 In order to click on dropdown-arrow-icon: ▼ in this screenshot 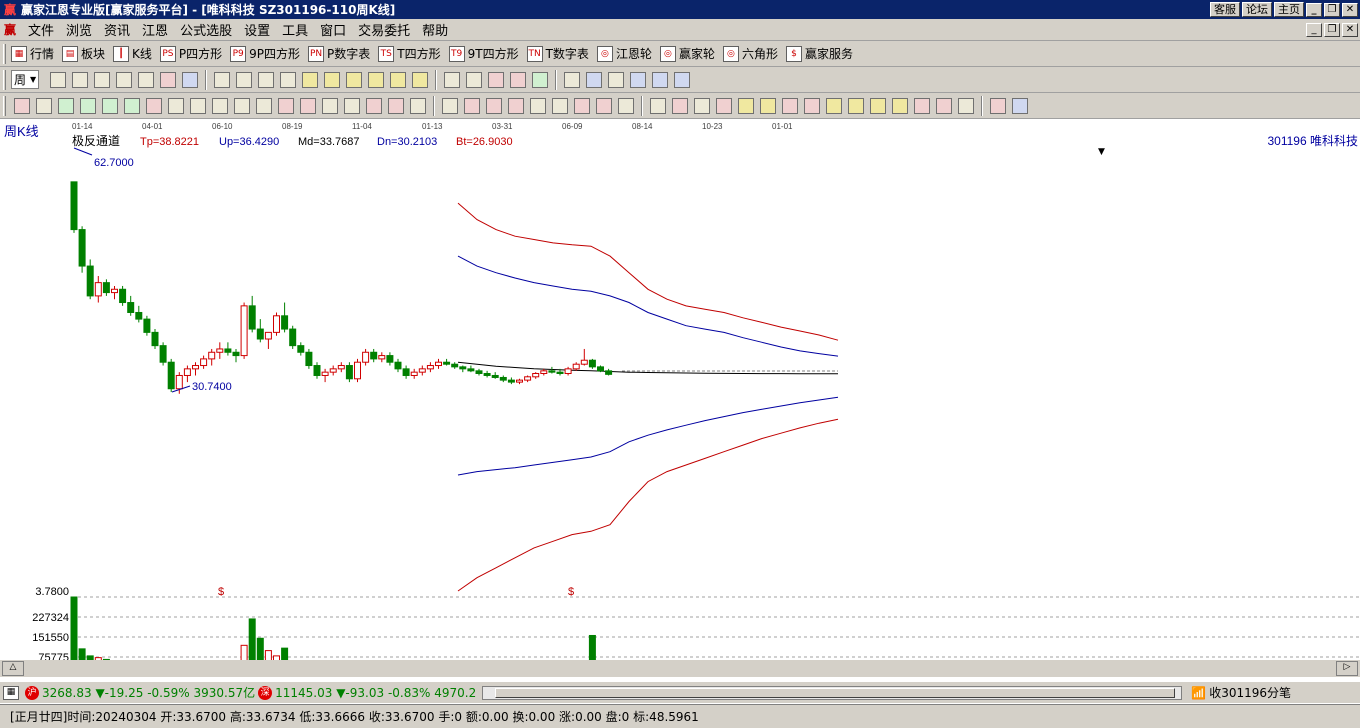, I will do `click(1101, 152)`.